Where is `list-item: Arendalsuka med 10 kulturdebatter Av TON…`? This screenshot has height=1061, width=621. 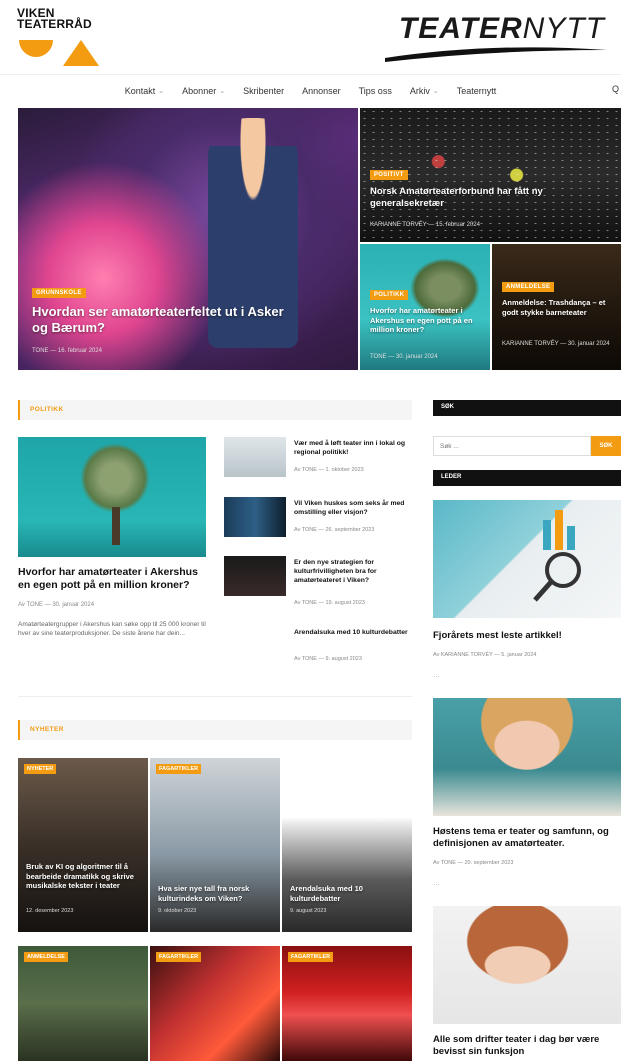
list-item: Arendalsuka med 10 kulturdebatter Av TON… is located at coordinates (354, 648).